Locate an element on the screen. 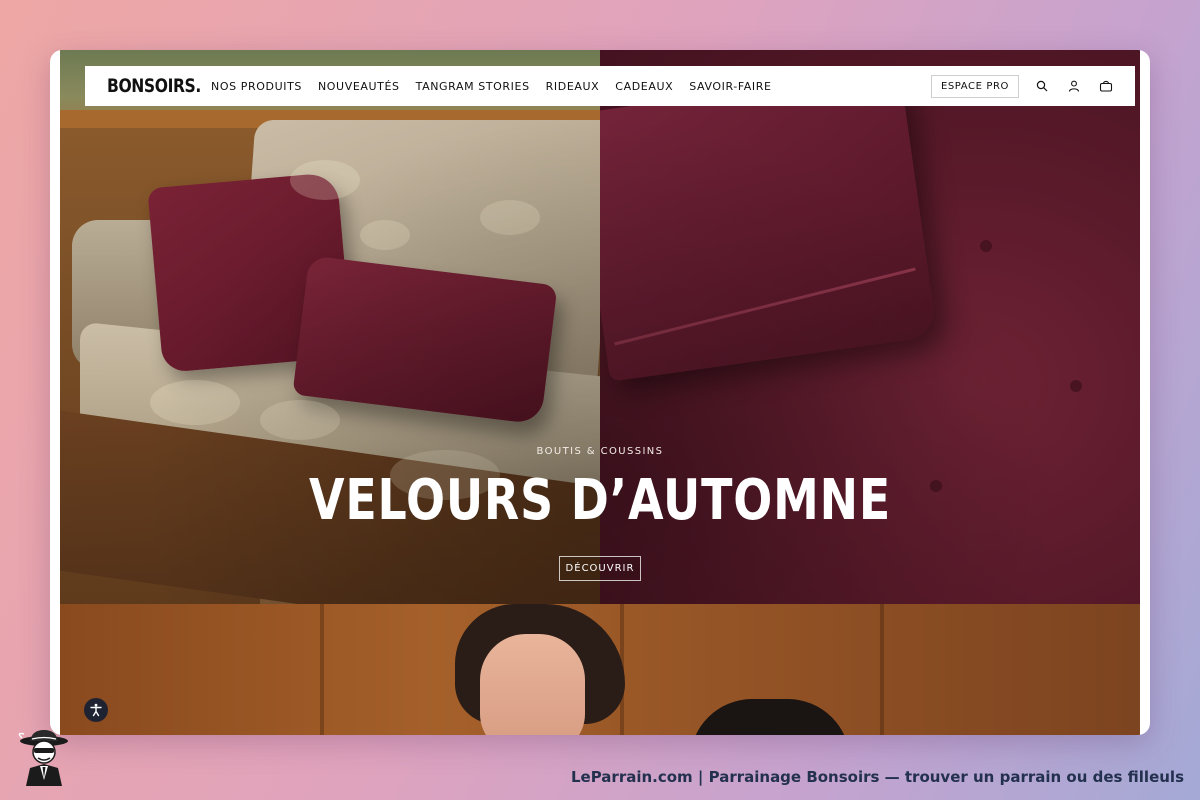  discover-button: DÉCOUVRIR is located at coordinates (600, 568).